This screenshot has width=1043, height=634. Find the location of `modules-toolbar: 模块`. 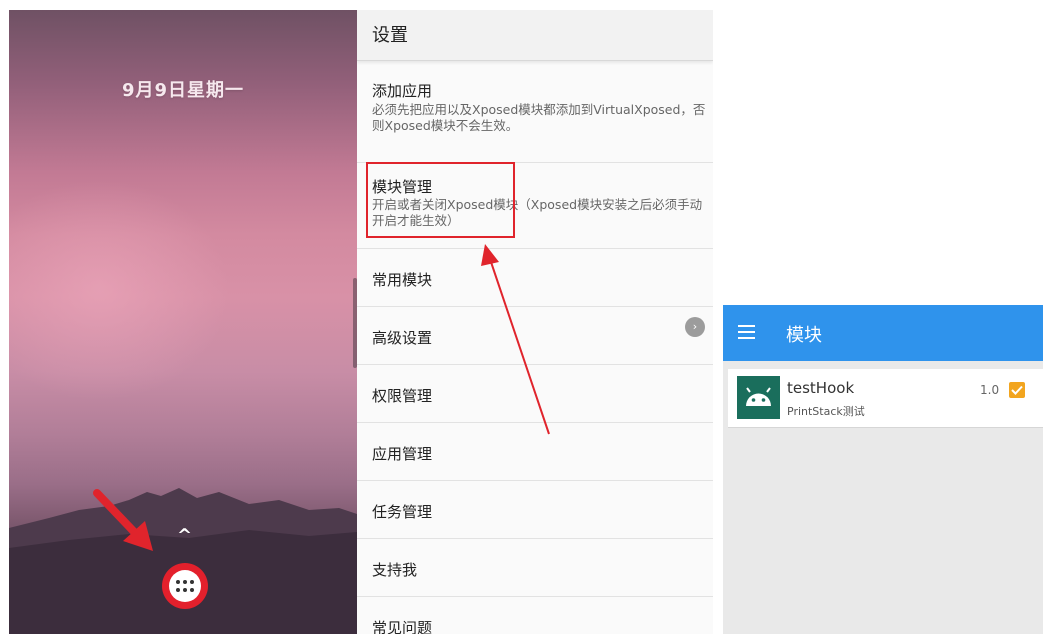

modules-toolbar: 模块 is located at coordinates (883, 333).